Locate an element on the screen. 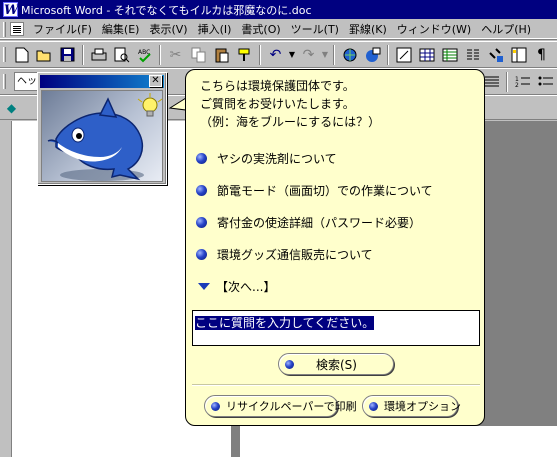 The width and height of the screenshot is (557, 457). topic-item: 節電モード（画面切）での作業について is located at coordinates (314, 190).